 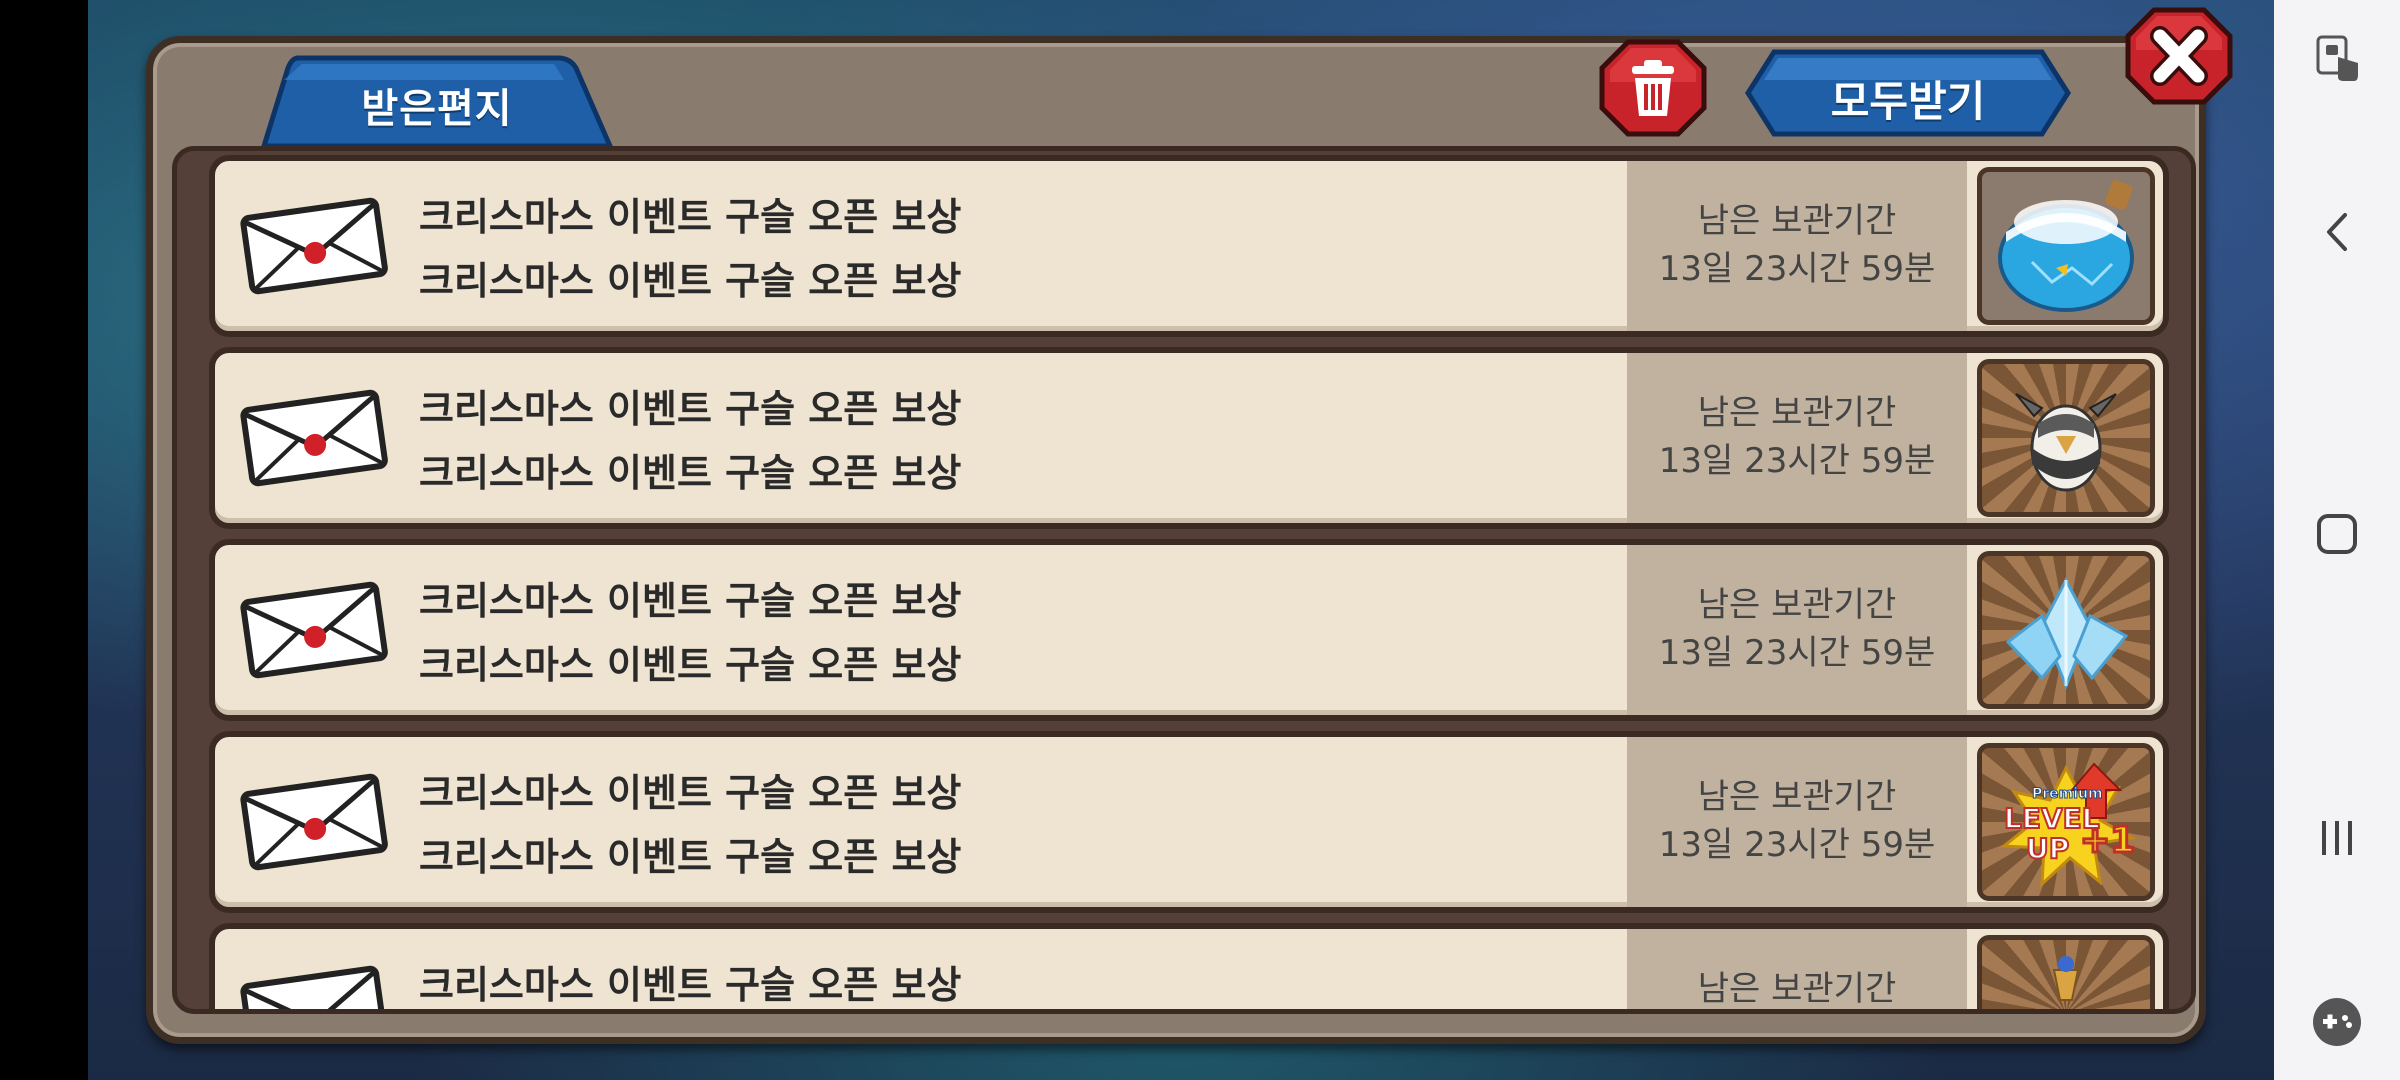 I want to click on close-button, so click(x=2179, y=56).